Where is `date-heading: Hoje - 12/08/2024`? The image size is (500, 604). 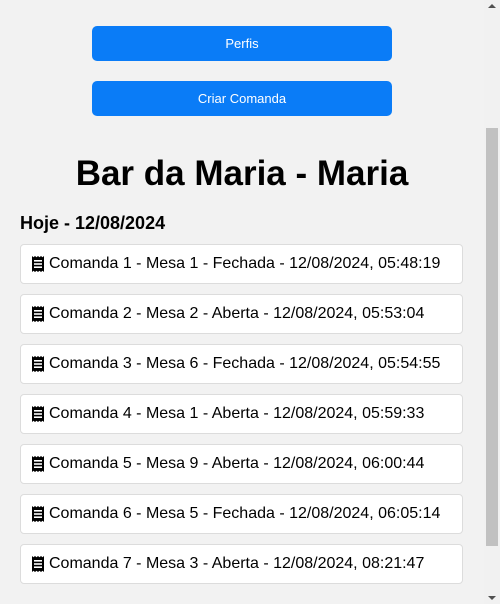
date-heading: Hoje - 12/08/2024 is located at coordinates (93, 223).